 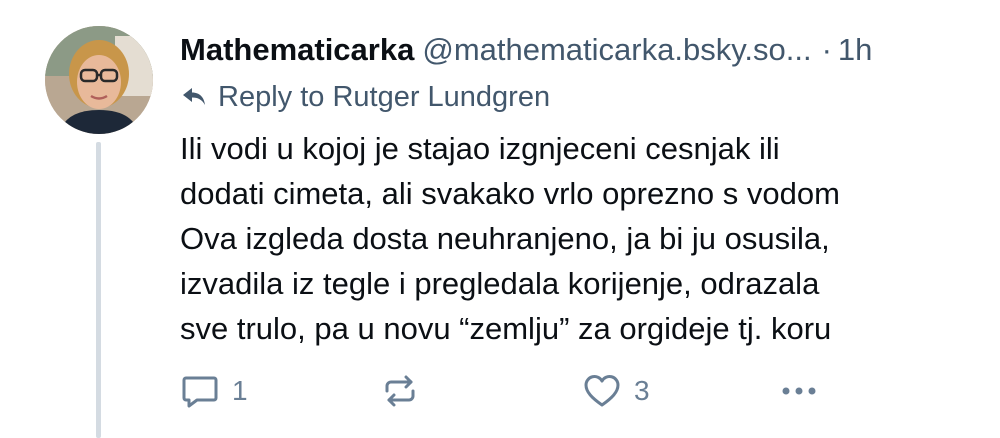 What do you see at coordinates (240, 390) in the screenshot?
I see `reply-count: 1` at bounding box center [240, 390].